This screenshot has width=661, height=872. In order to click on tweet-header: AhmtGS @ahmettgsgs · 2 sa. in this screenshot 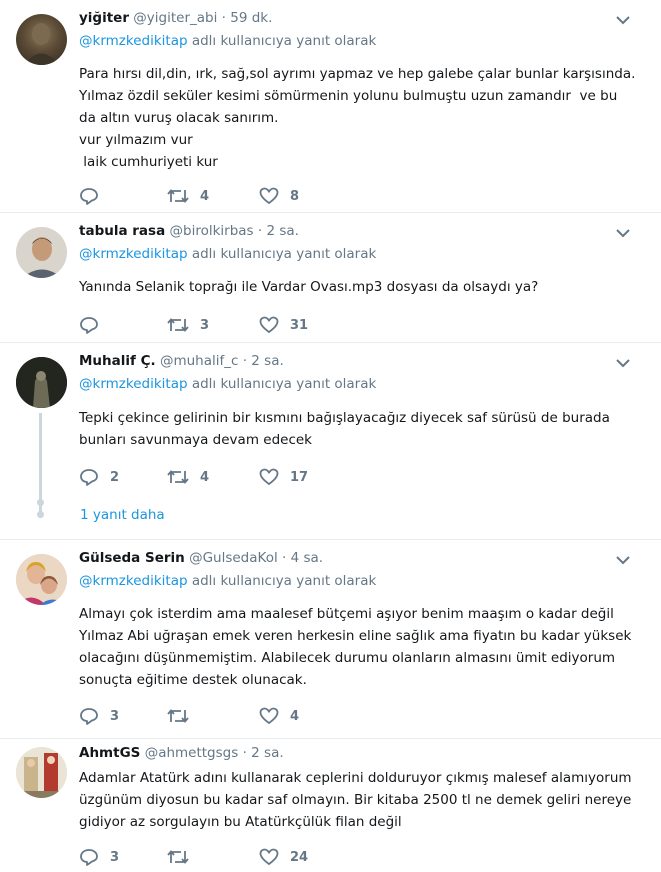, I will do `click(181, 753)`.